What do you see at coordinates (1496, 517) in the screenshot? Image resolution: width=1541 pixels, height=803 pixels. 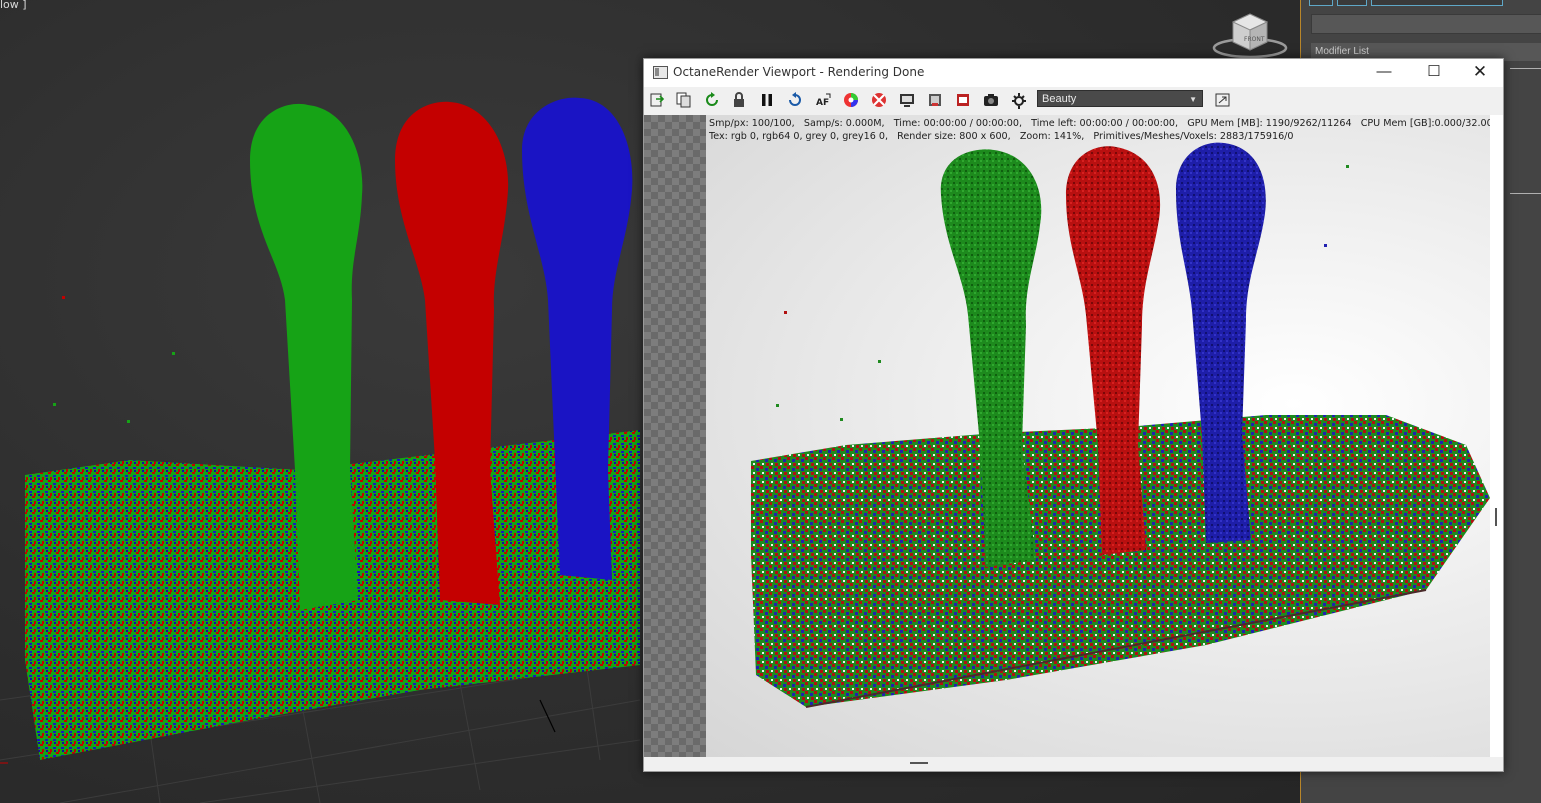 I see `render-scroll-handle` at bounding box center [1496, 517].